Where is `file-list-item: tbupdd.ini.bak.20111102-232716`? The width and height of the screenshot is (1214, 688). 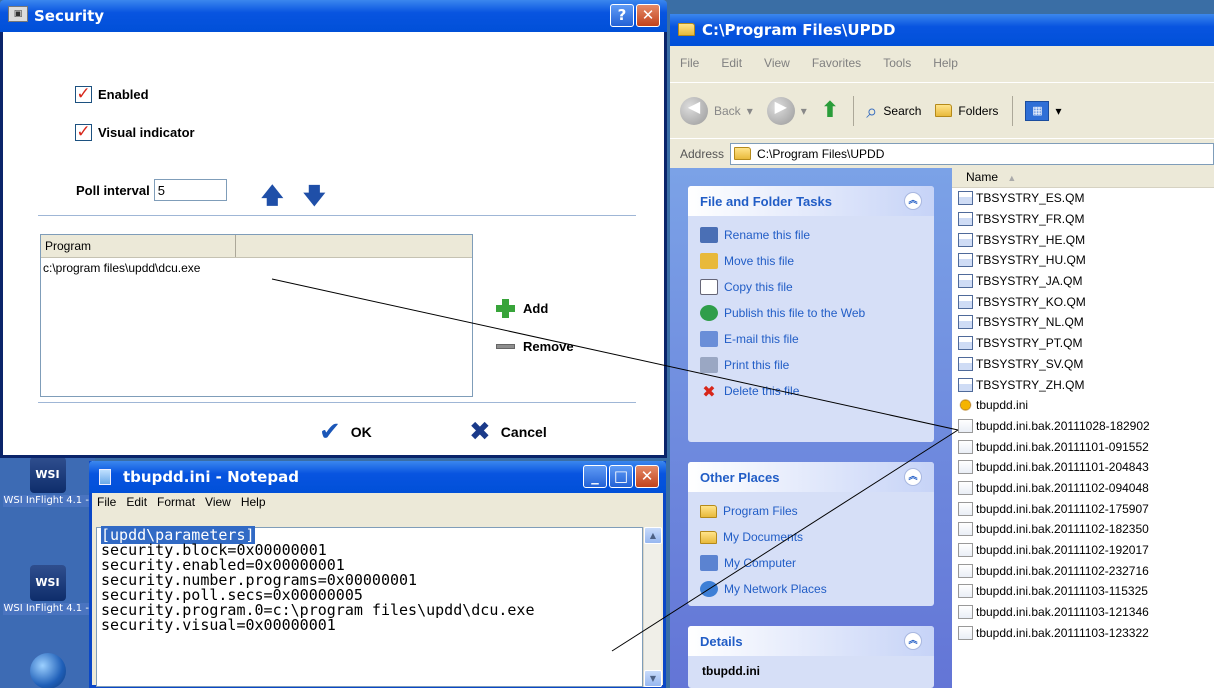 file-list-item: tbupdd.ini.bak.20111102-232716 is located at coordinates (1086, 570).